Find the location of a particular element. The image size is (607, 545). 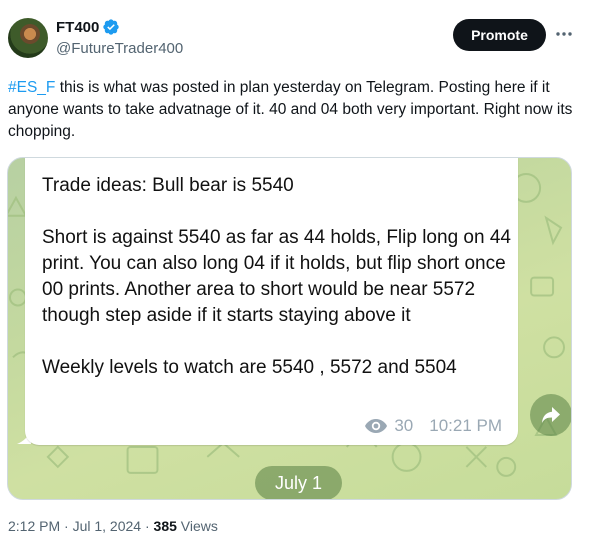

date-pill: July 1 is located at coordinates (298, 482).